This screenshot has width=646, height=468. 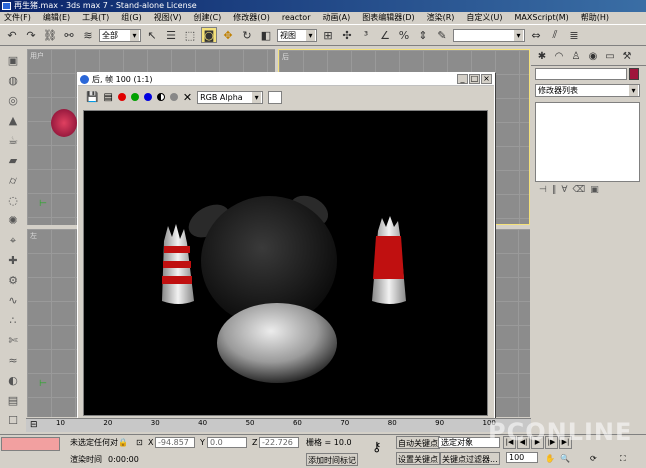 I want to click on teapot-icon: ☕, so click(x=13, y=140).